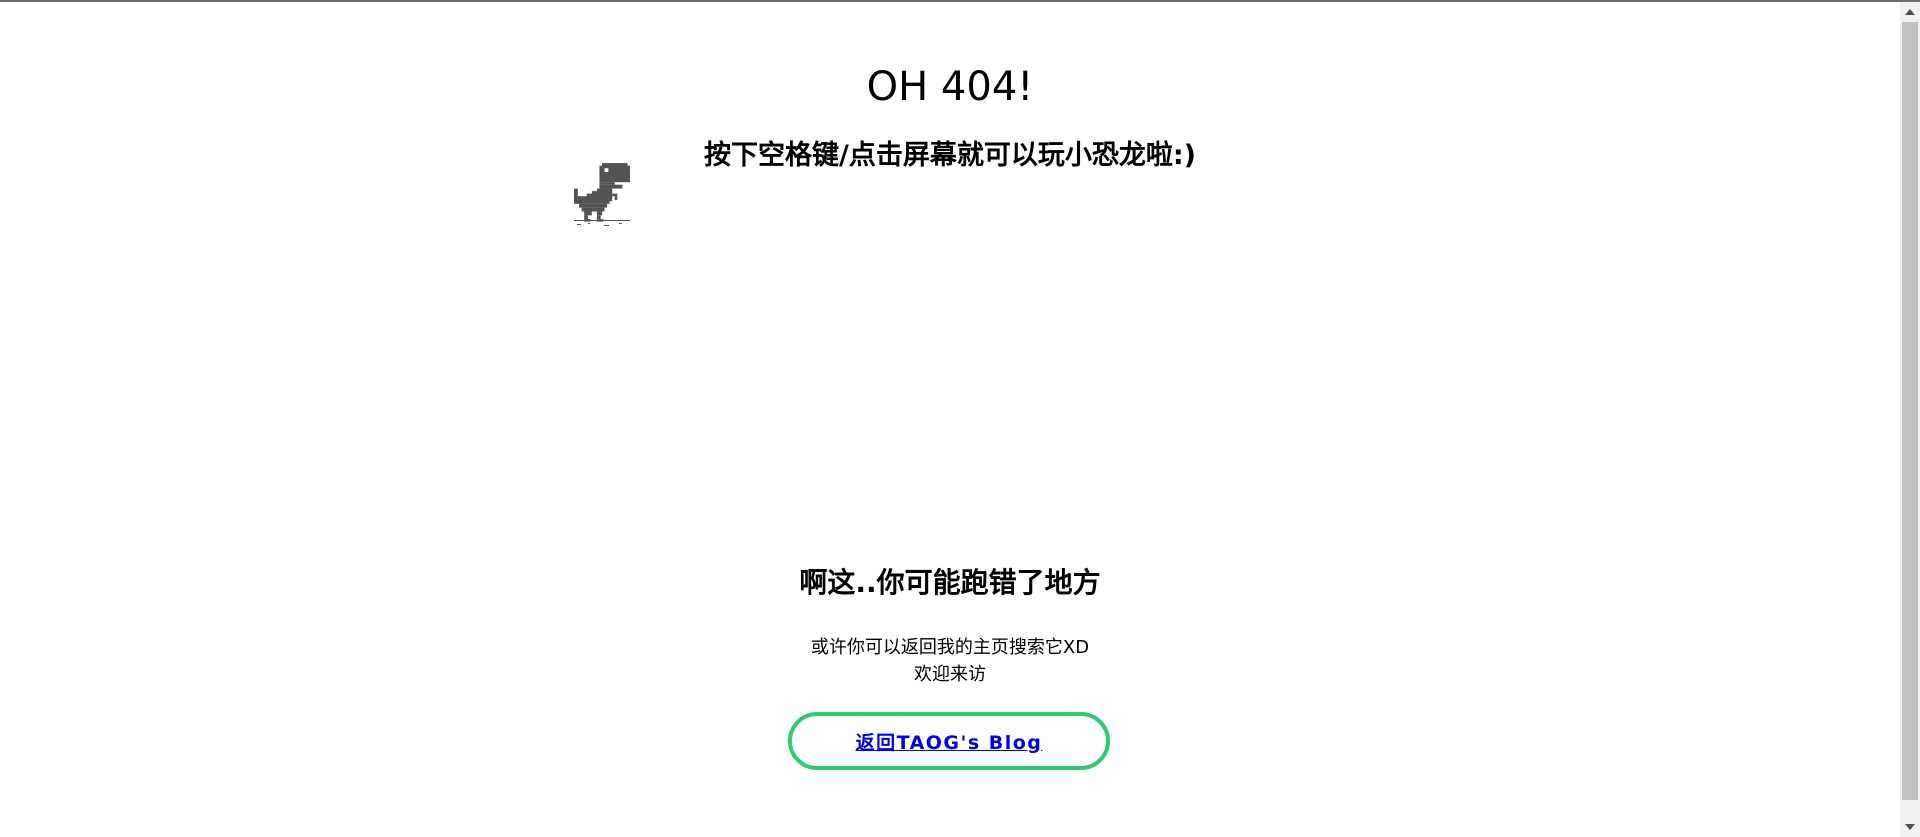  I want to click on page-title: OH 404!, so click(950, 86).